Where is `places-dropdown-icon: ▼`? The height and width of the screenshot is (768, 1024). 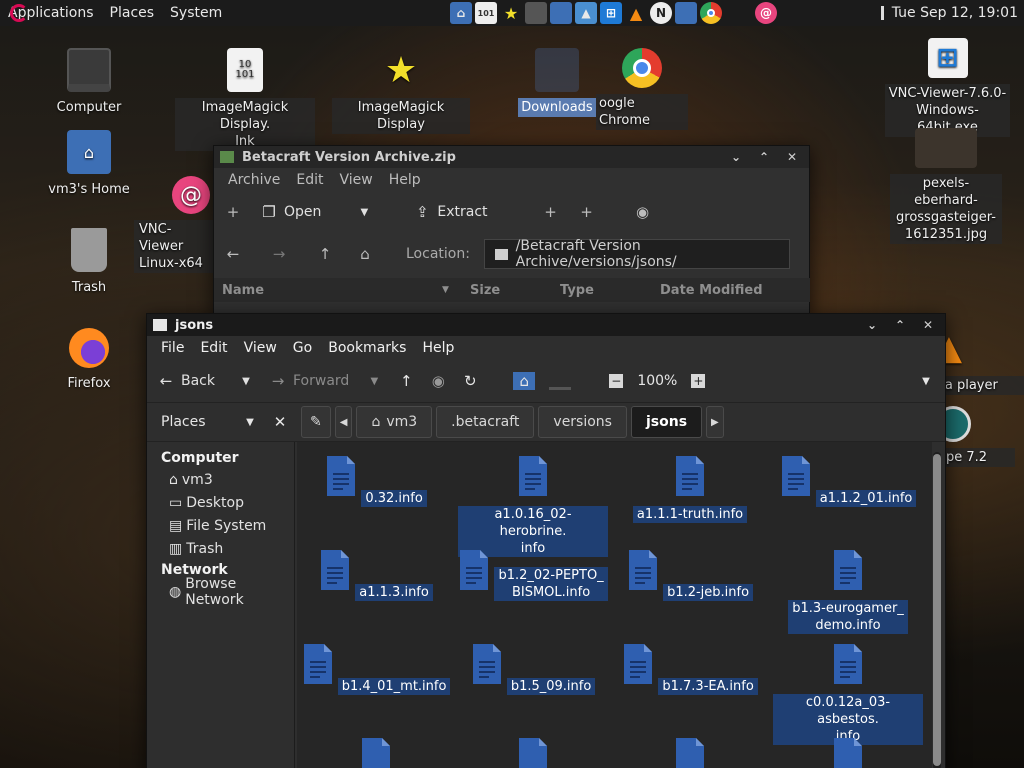
places-dropdown-icon: ▼ is located at coordinates (250, 422).